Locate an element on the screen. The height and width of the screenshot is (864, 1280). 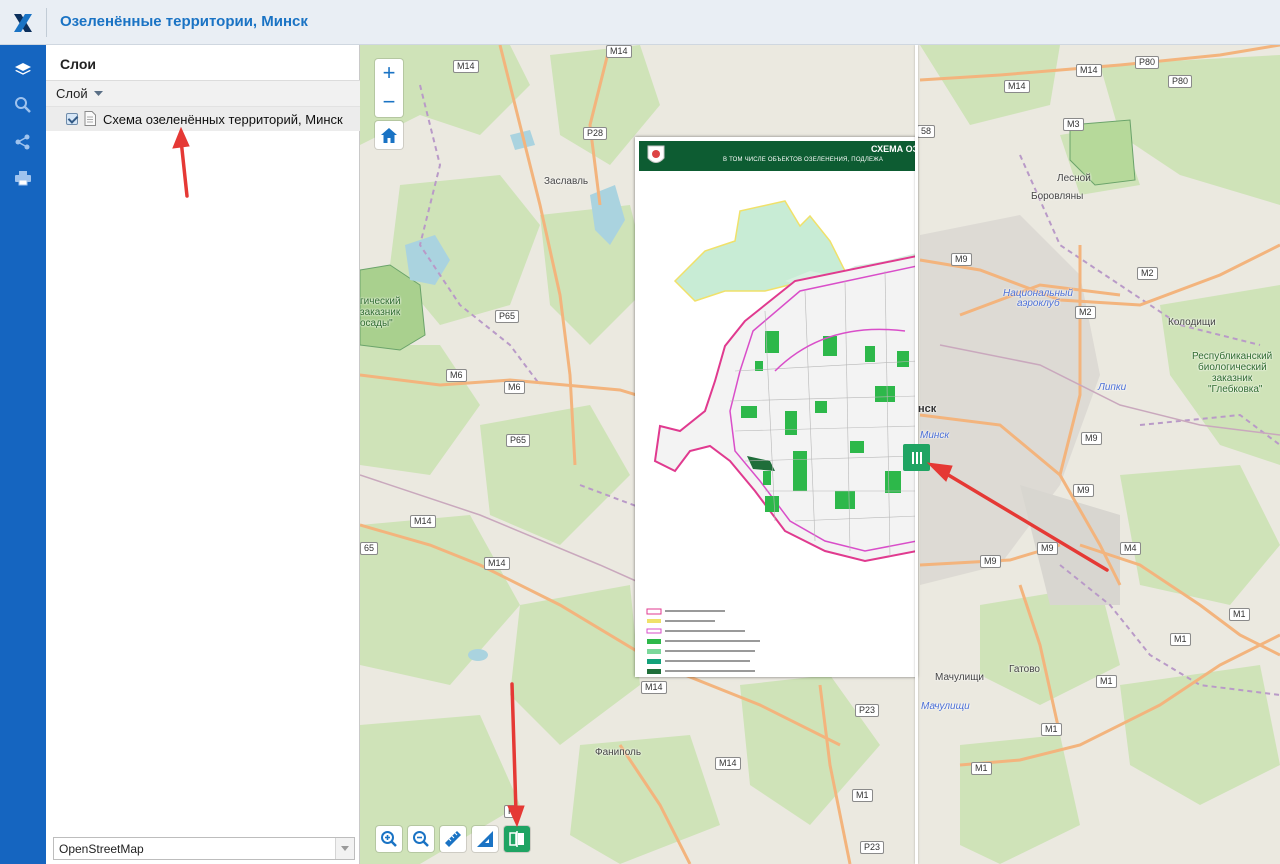
layer-menu-button: Слой is located at coordinates (79, 93).